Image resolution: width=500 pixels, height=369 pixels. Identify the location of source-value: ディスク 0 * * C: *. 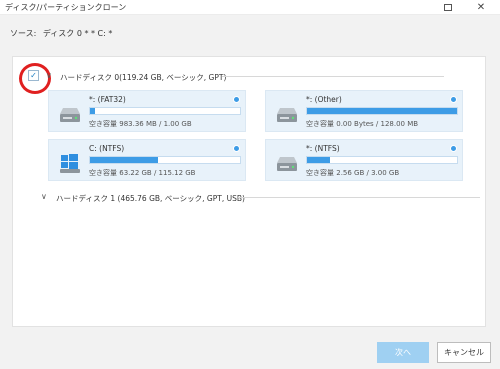
(77, 33).